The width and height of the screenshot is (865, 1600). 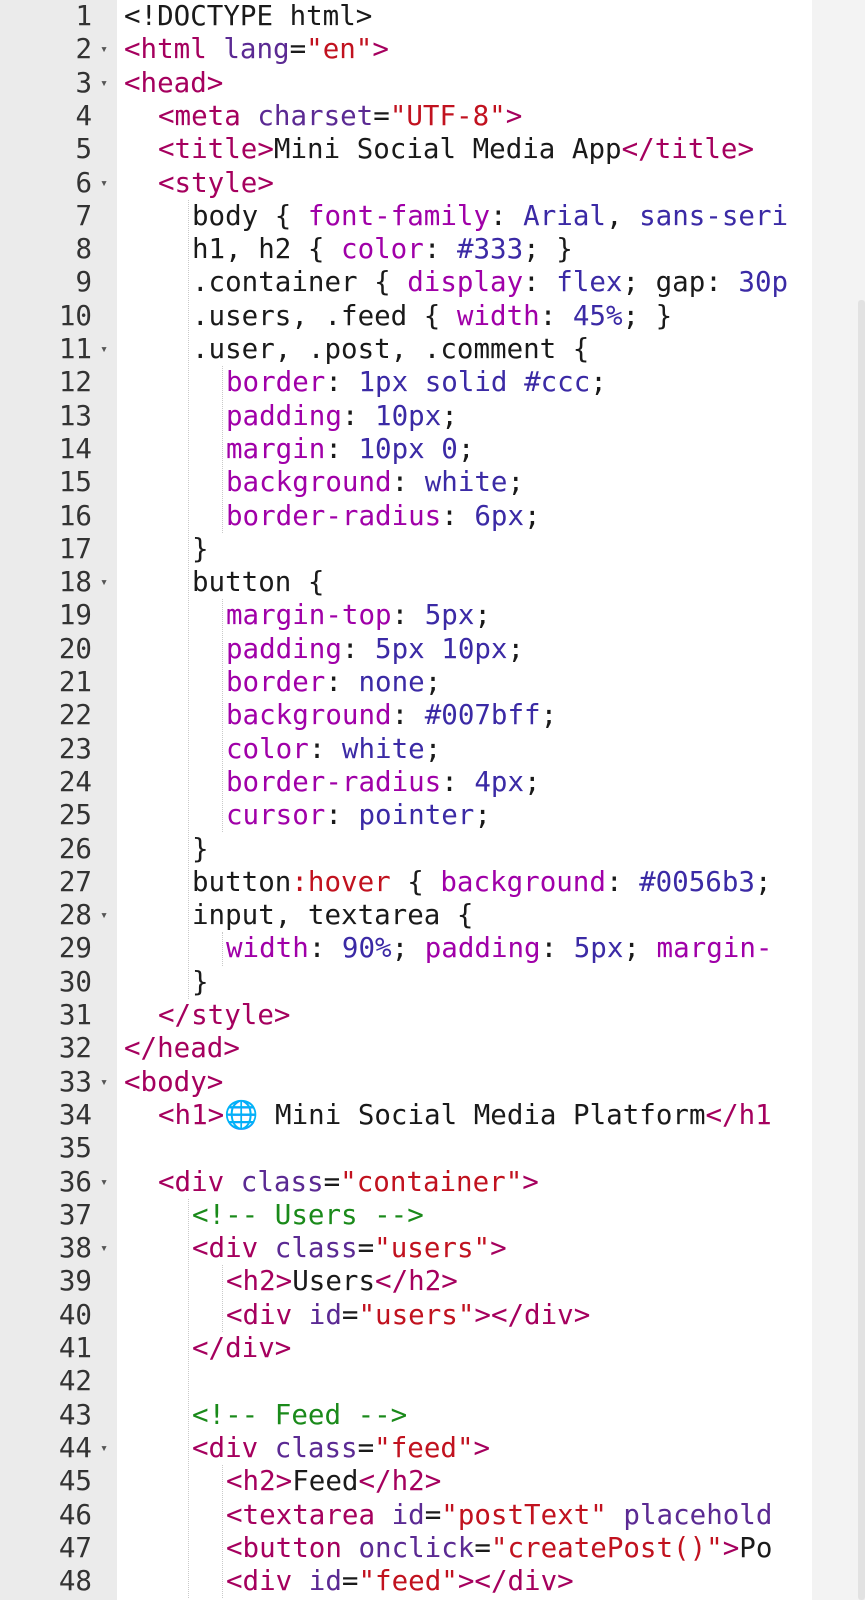 What do you see at coordinates (406, 882) in the screenshot?
I see `code-line: 27 button:hover { background: #0056b3;` at bounding box center [406, 882].